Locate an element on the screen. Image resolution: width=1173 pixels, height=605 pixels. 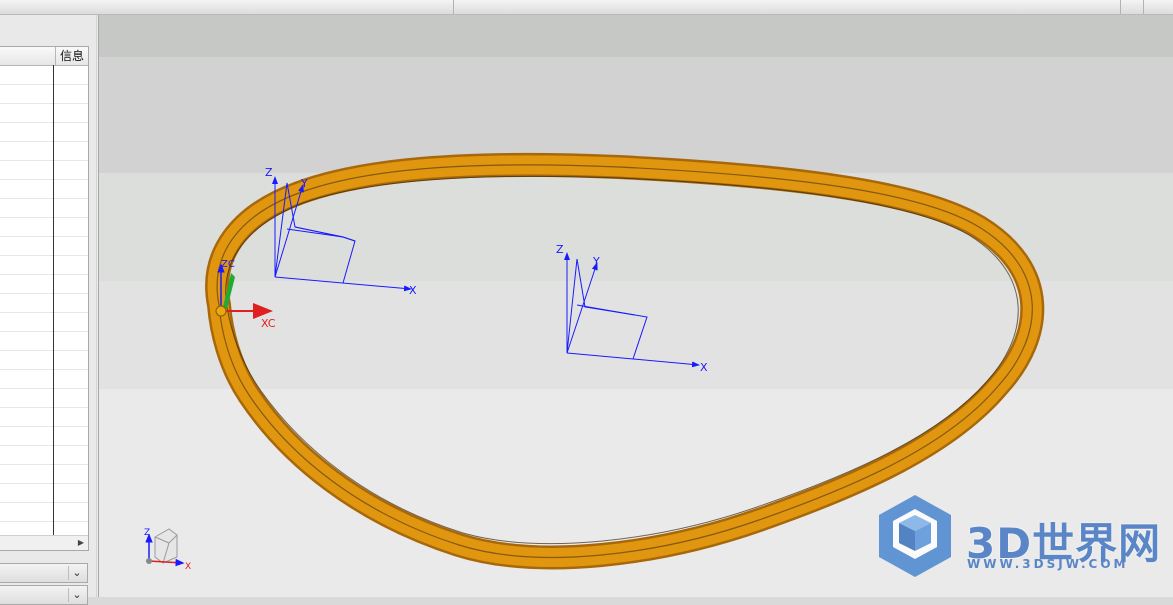
zc-label: ZC is located at coordinates (228, 264).